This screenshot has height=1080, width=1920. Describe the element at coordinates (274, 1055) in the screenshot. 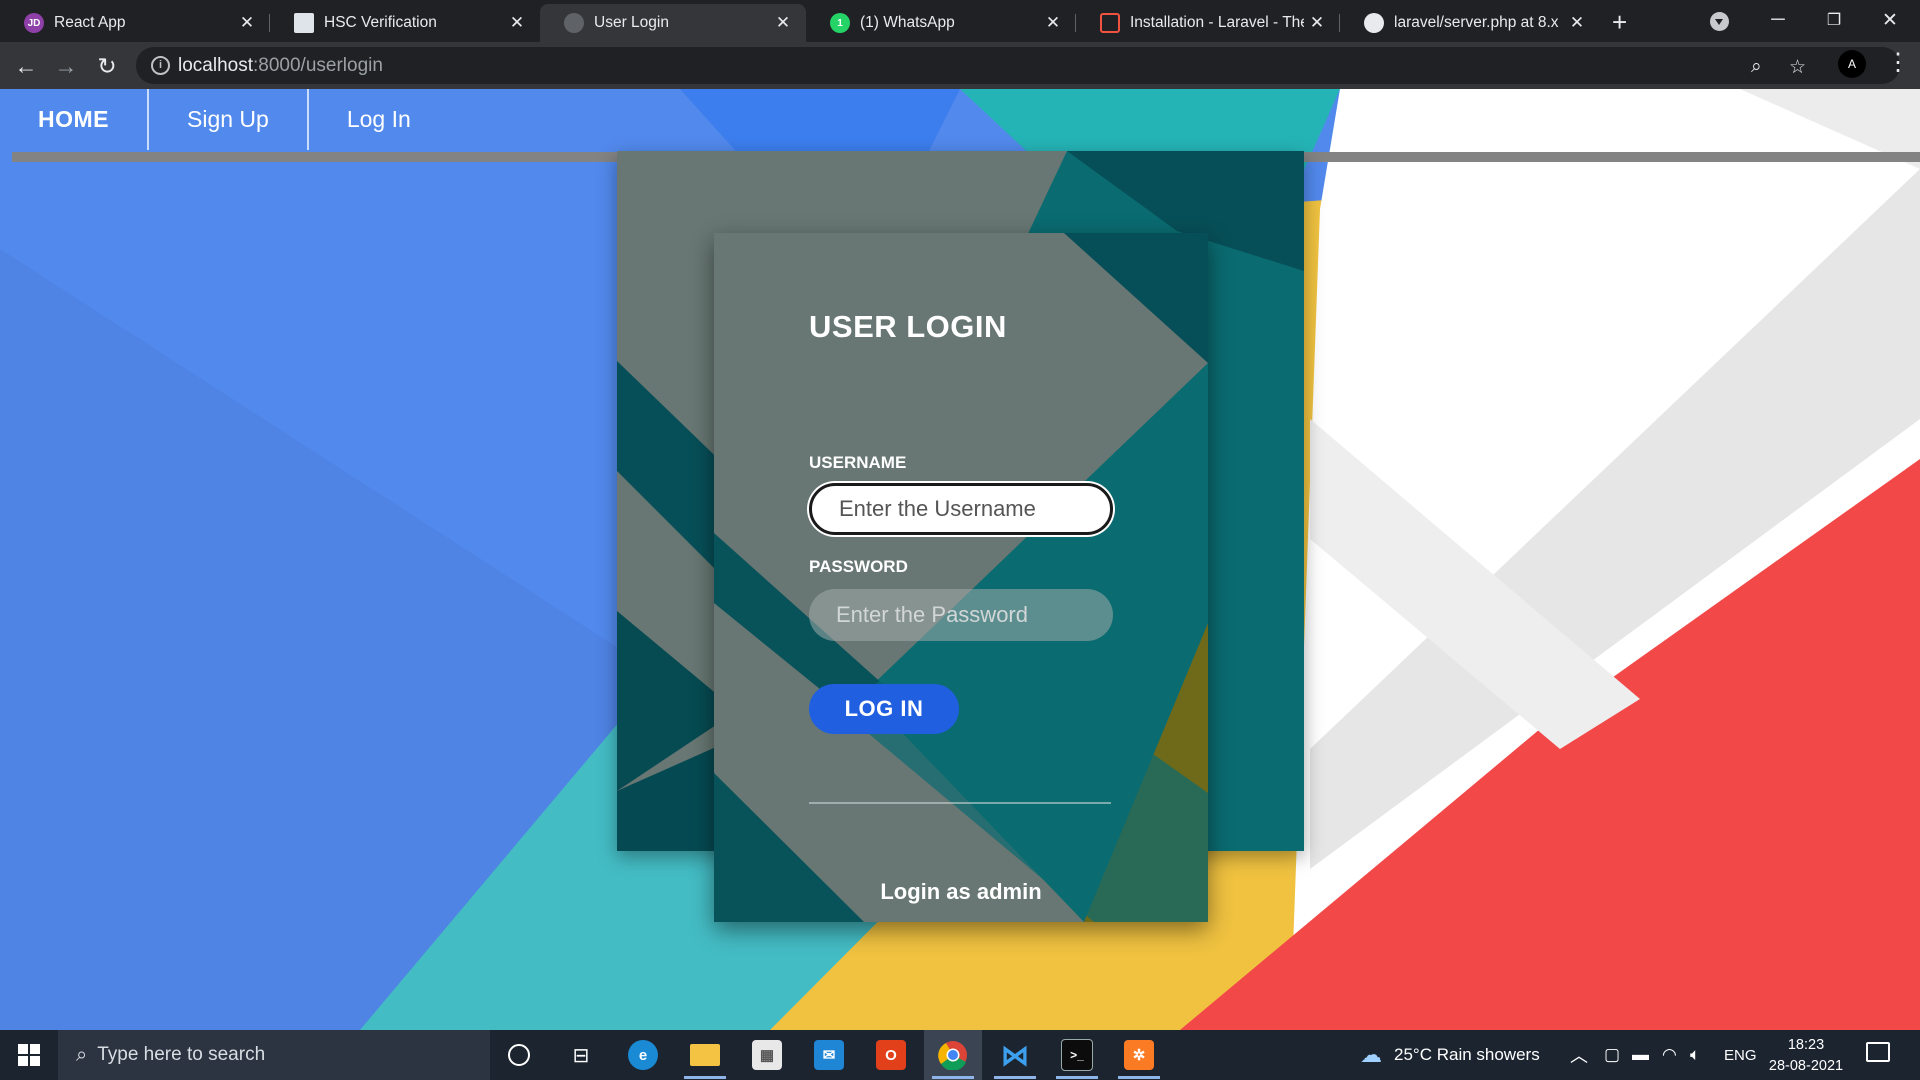

I see `taskbar-search-box: ⌕ Type here to search` at that location.